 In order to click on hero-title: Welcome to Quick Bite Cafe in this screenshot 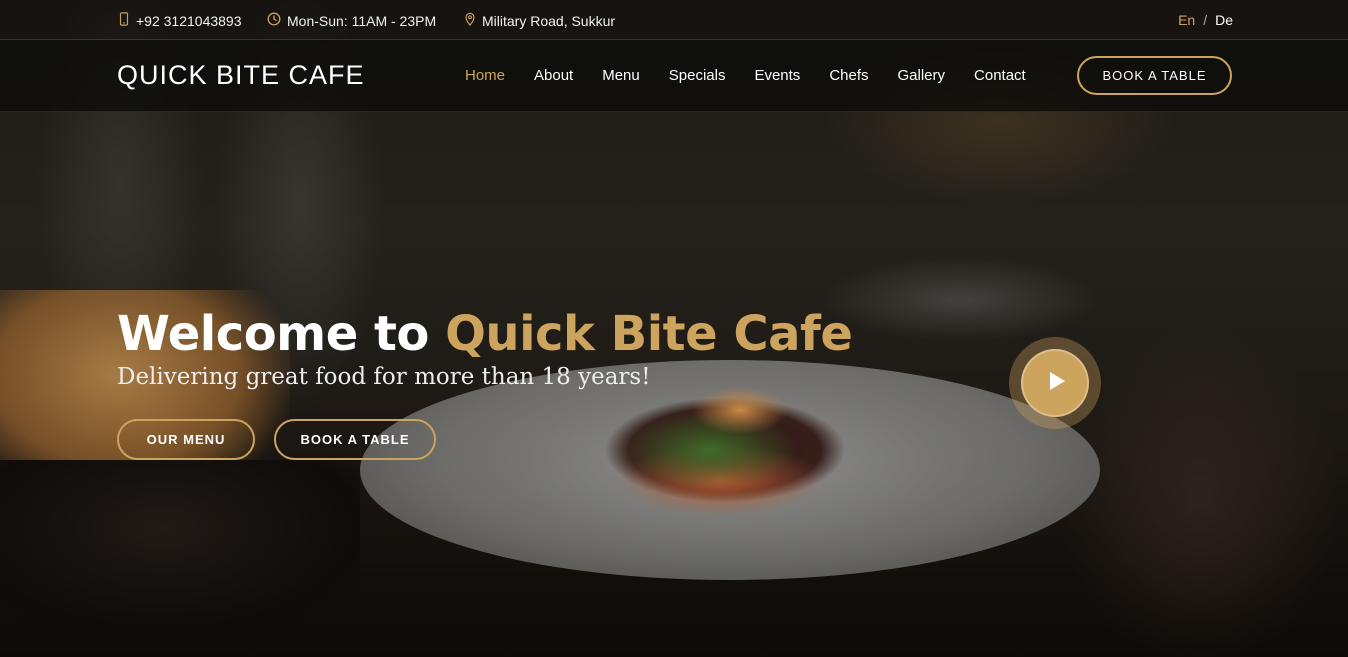, I will do `click(485, 334)`.